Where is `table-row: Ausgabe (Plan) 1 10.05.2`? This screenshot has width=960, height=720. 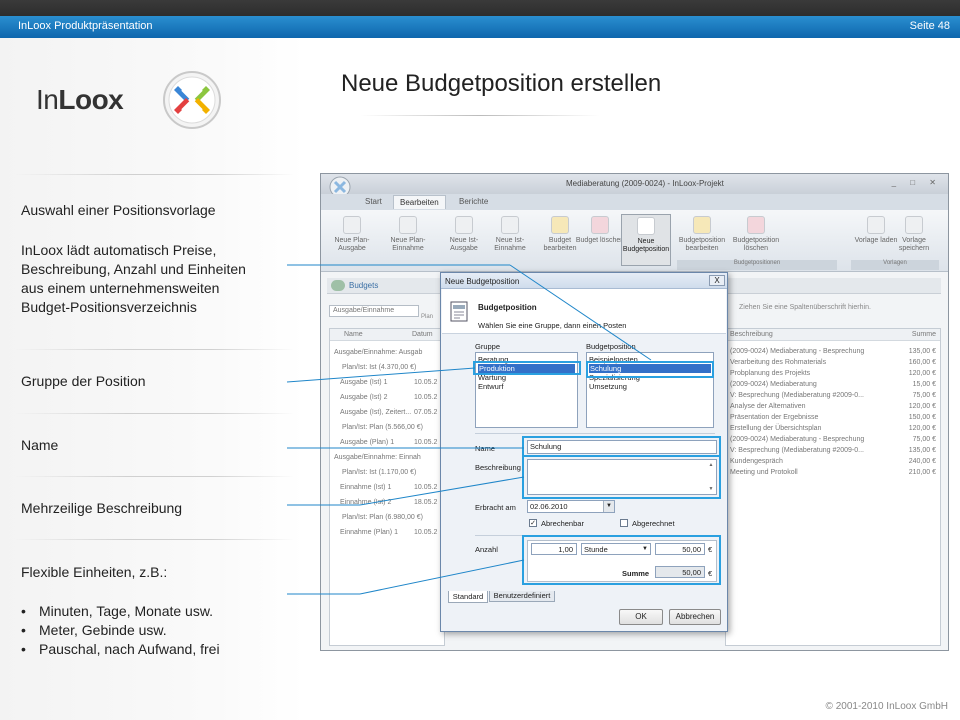 table-row: Ausgabe (Plan) 1 10.05.2 is located at coordinates (387, 443).